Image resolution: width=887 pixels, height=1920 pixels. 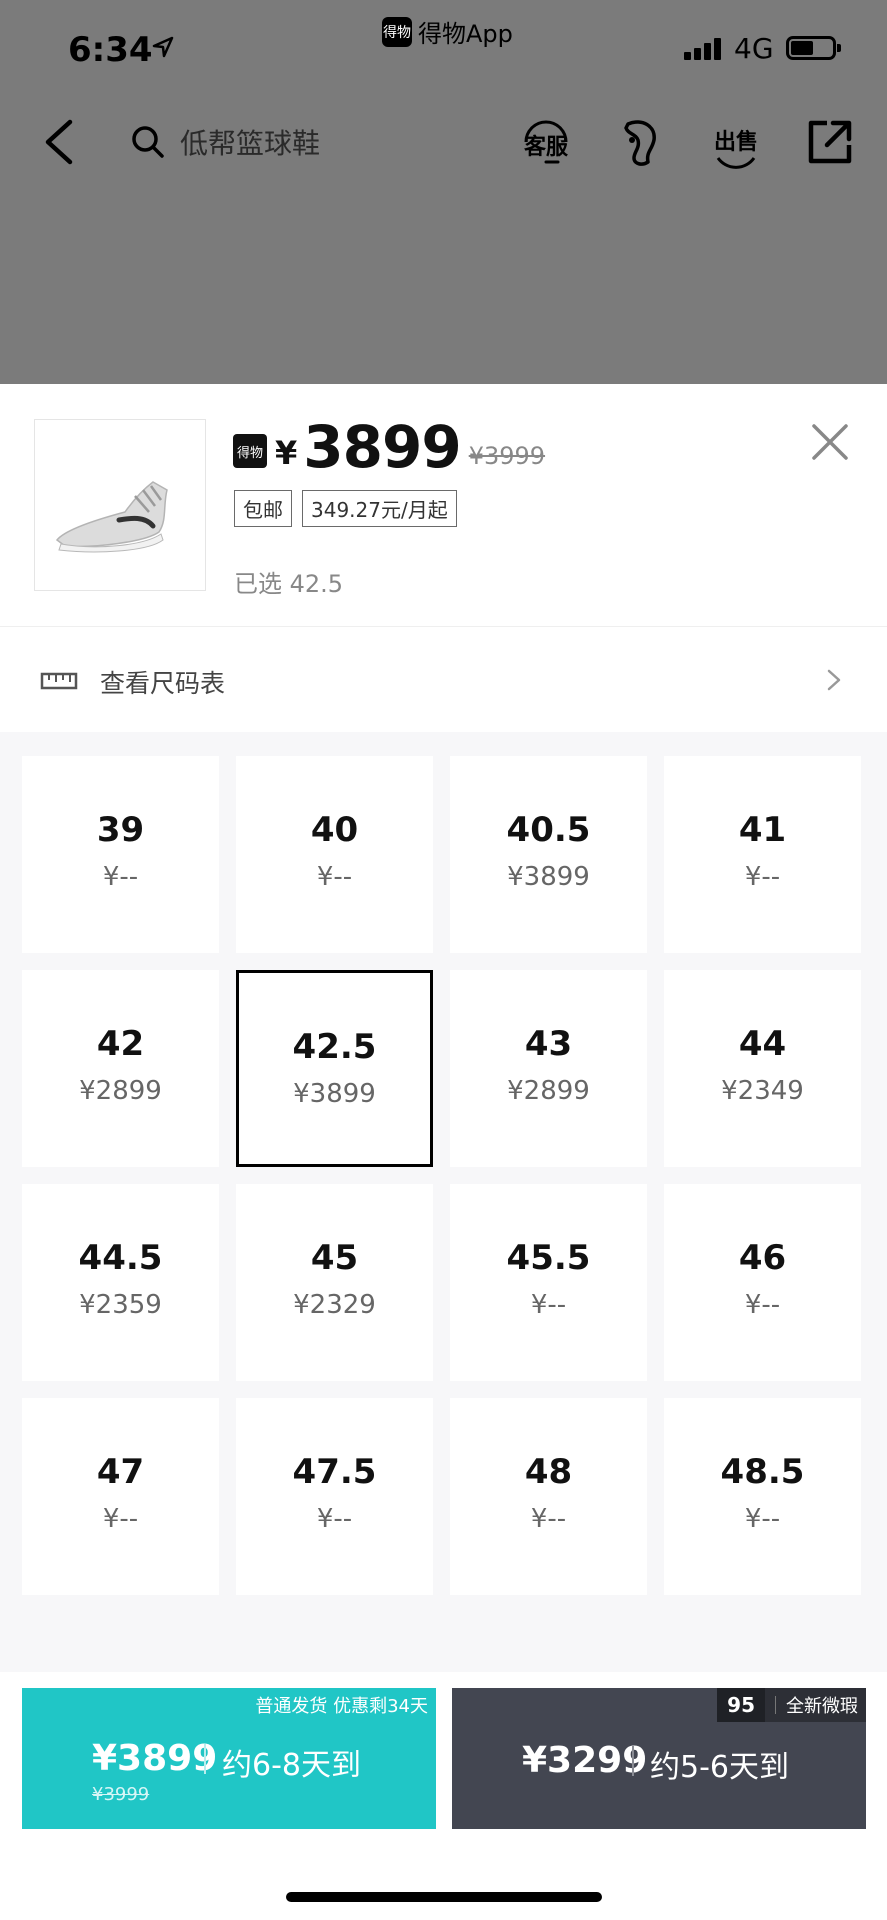 I want to click on size-option: 44.5 ¥2359, so click(x=120, y=1282).